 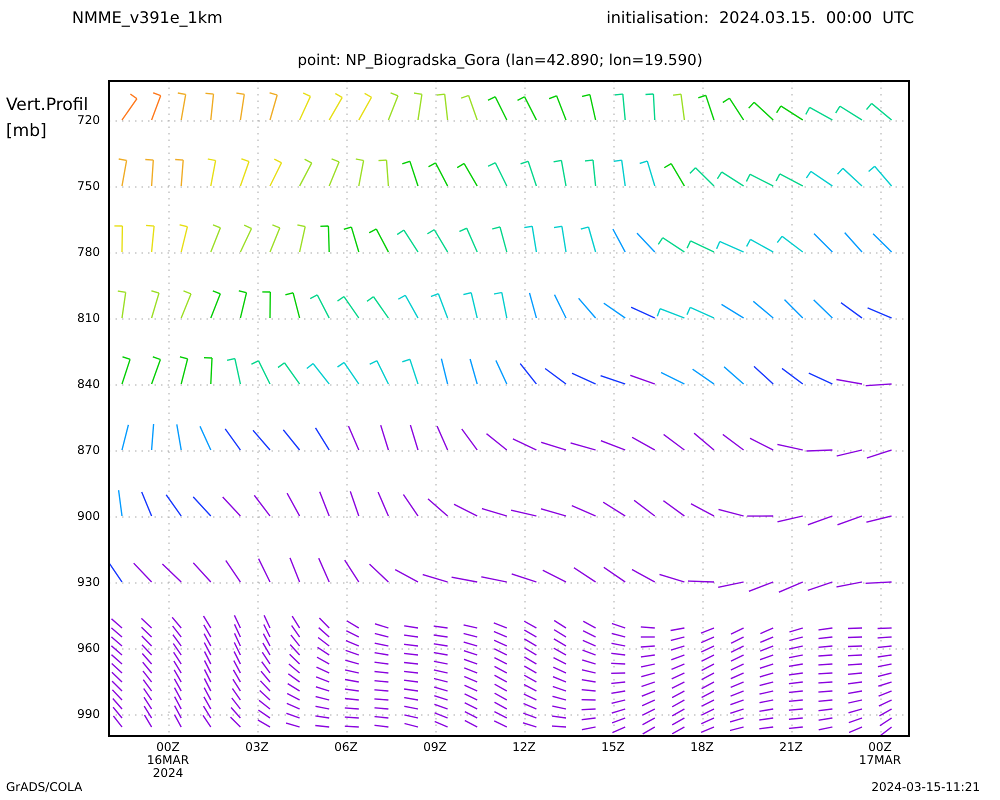 I want to click on x-tick-label: 12Z, so click(x=524, y=747).